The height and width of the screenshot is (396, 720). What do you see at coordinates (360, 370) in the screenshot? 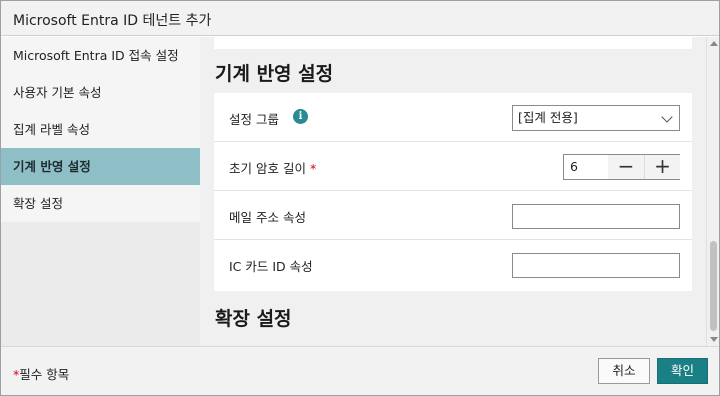
I see `dialog-footer: *필수 항목 취소 확인` at bounding box center [360, 370].